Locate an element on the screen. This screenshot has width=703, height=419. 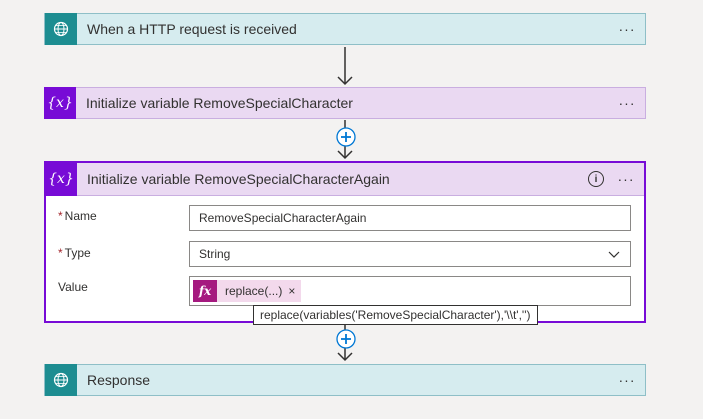
name-field-label: * Name is located at coordinates (77, 216).